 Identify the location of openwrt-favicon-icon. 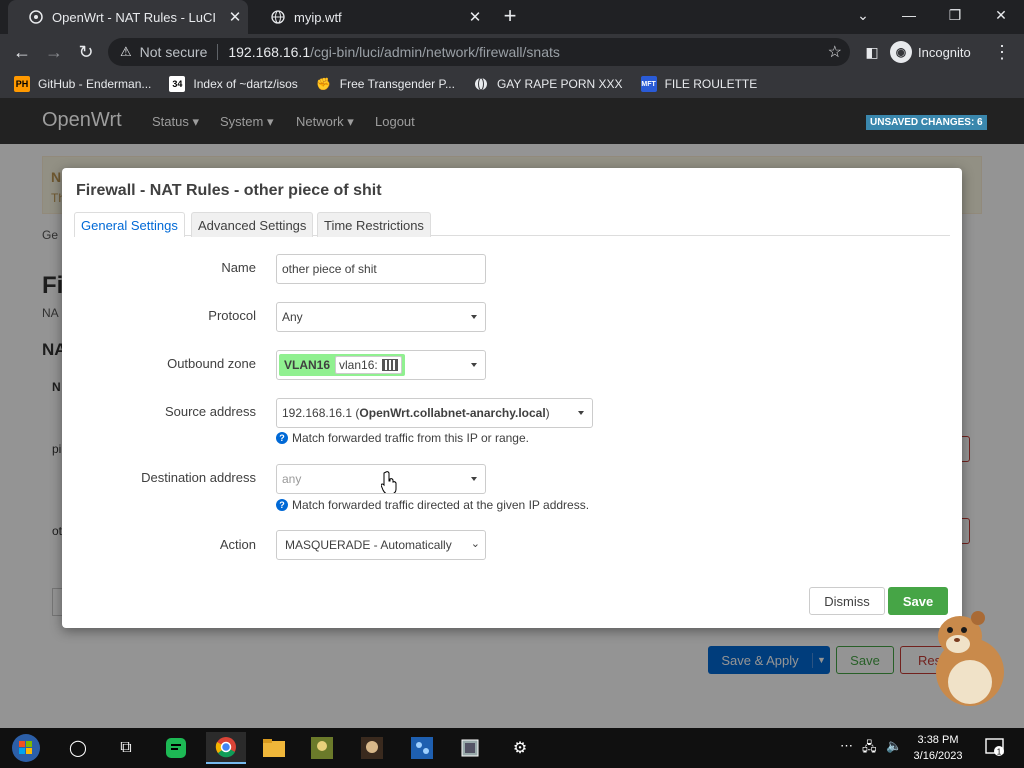
(36, 17).